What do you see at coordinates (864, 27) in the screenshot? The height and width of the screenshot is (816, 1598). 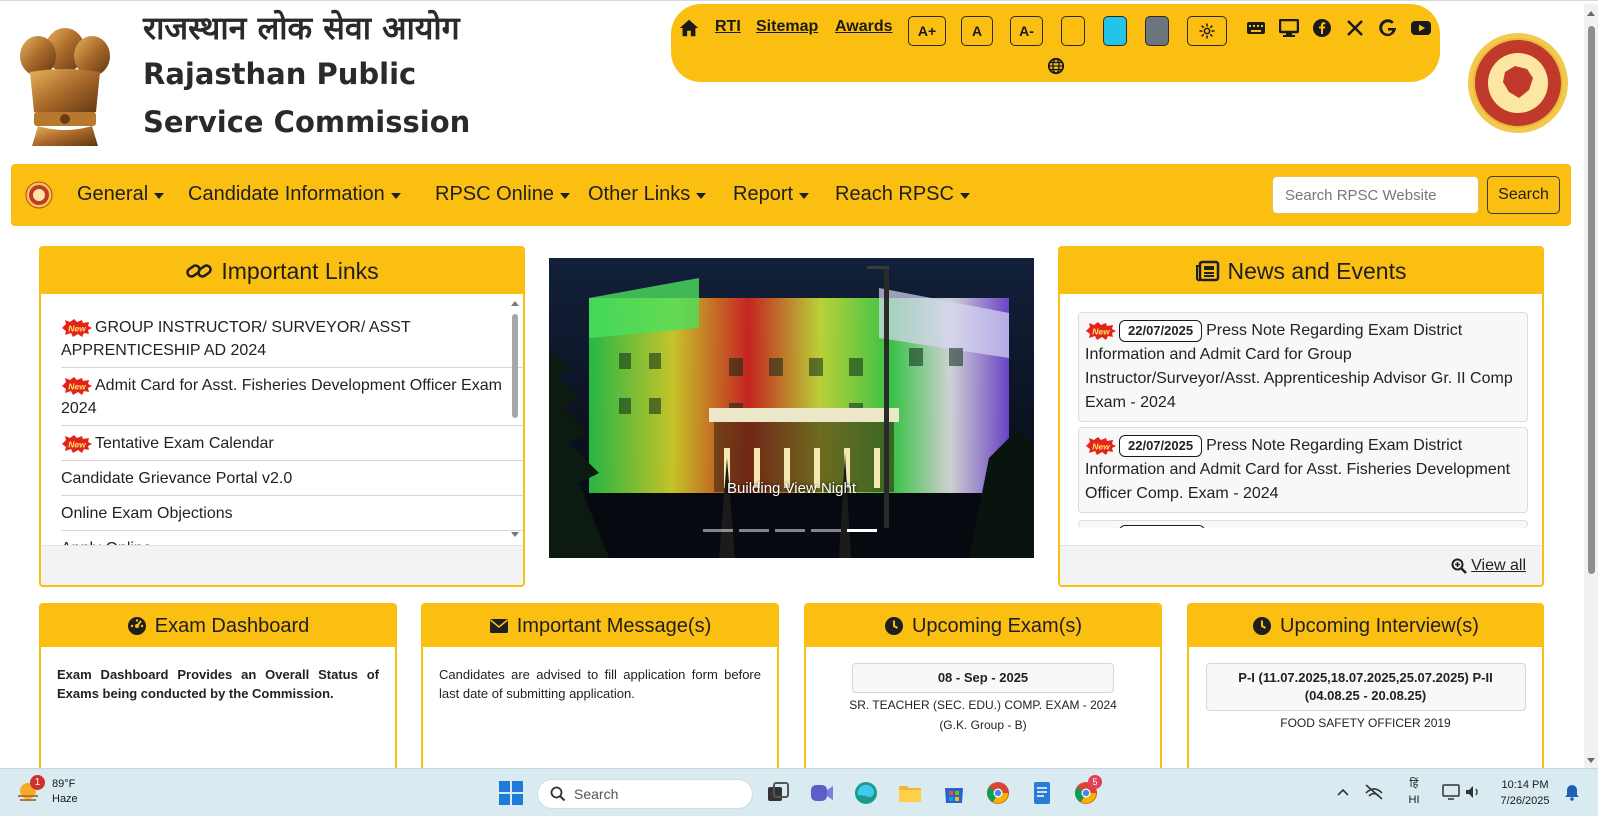 I see `awards-link: Awards` at bounding box center [864, 27].